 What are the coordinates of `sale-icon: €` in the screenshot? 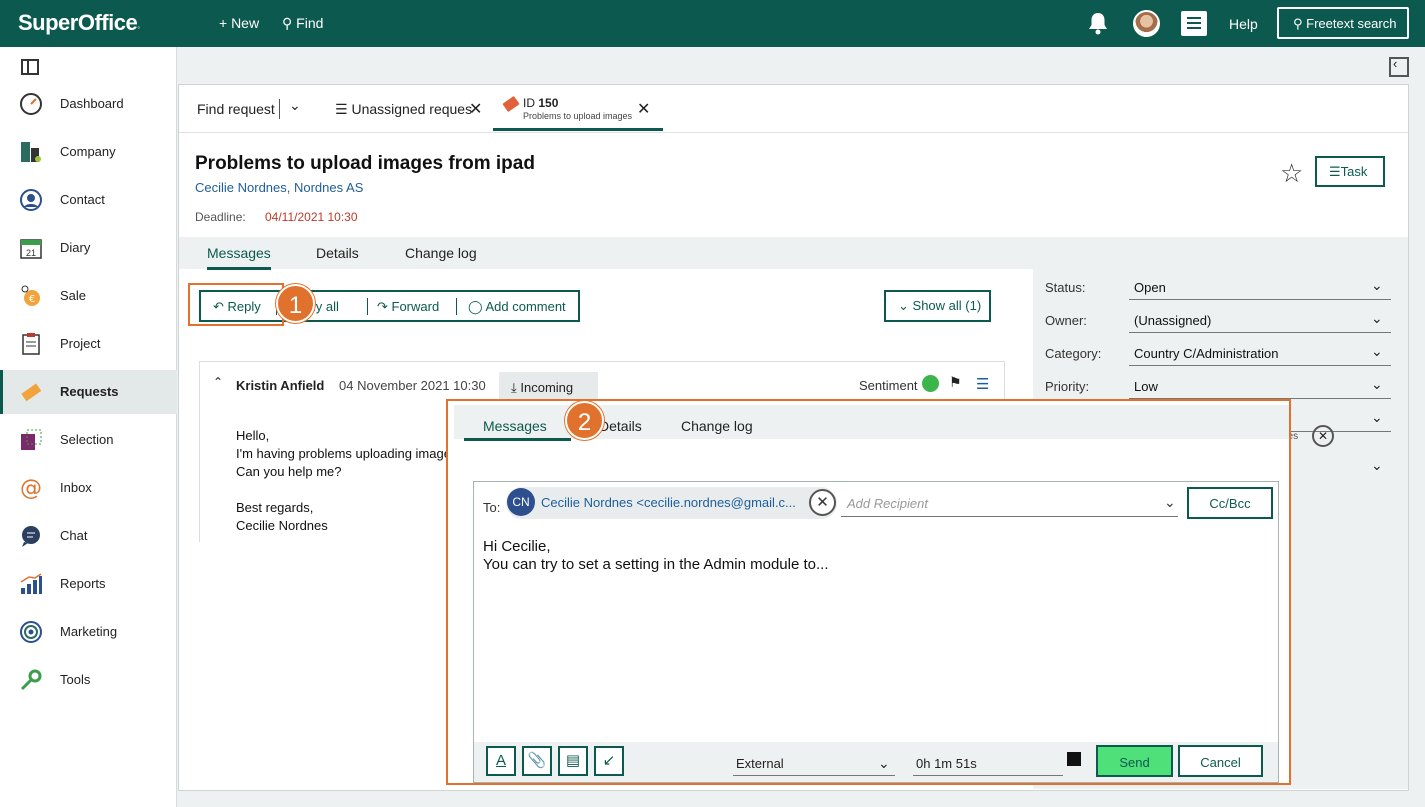 It's located at (30, 295).